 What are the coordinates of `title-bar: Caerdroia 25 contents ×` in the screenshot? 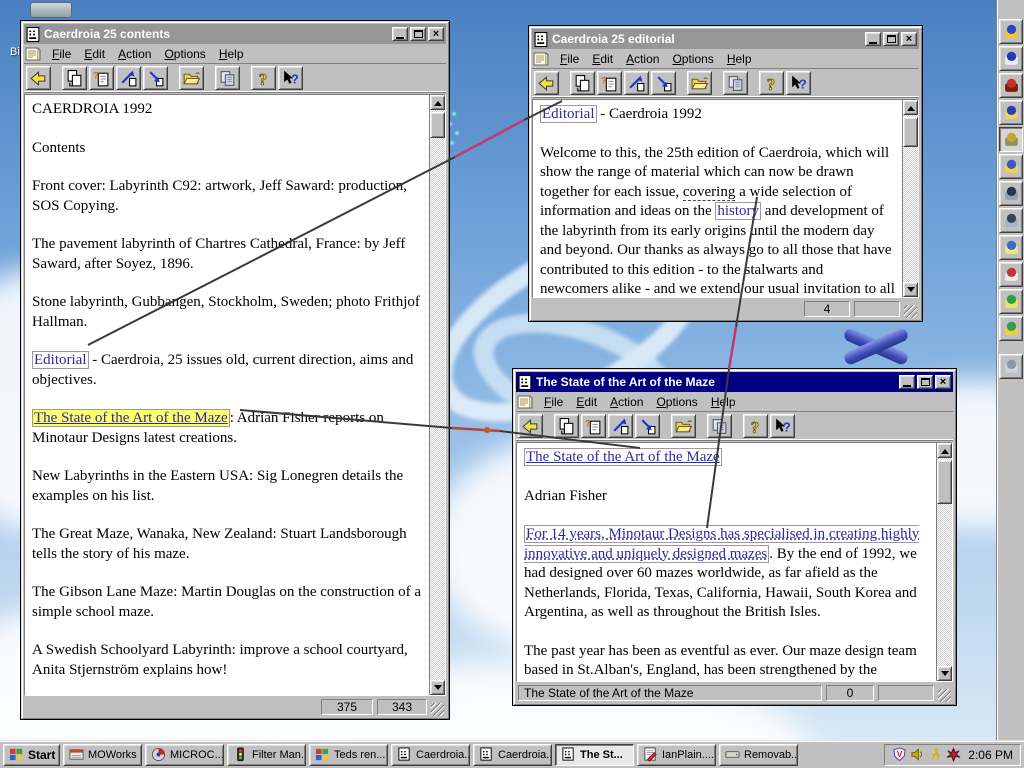 It's located at (235, 34).